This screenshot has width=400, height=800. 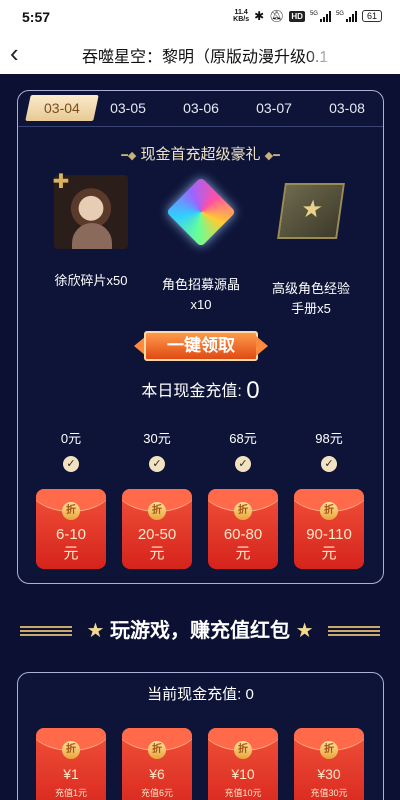 What do you see at coordinates (329, 438) in the screenshot?
I see `tier-amount: 98元` at bounding box center [329, 438].